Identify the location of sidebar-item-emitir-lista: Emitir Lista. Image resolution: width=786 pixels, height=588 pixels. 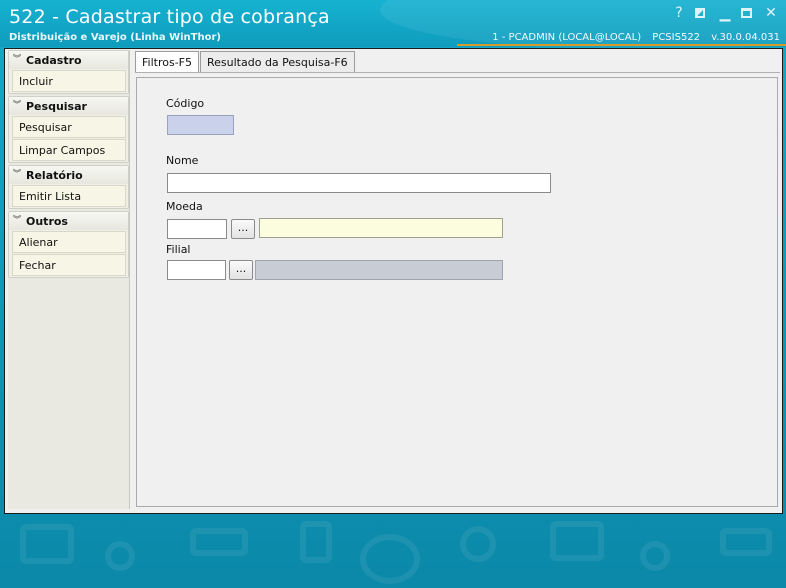
(69, 196).